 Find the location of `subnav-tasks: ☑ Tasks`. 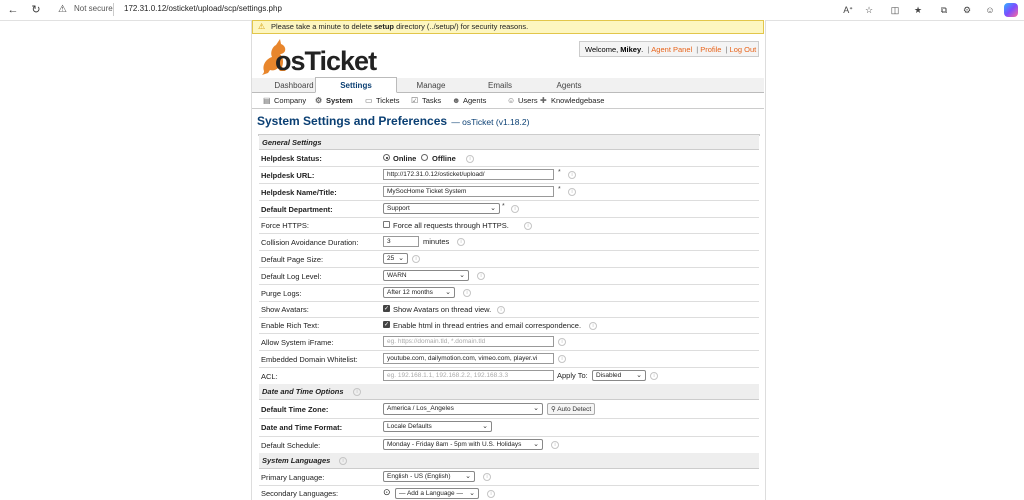

subnav-tasks: ☑ Tasks is located at coordinates (426, 101).